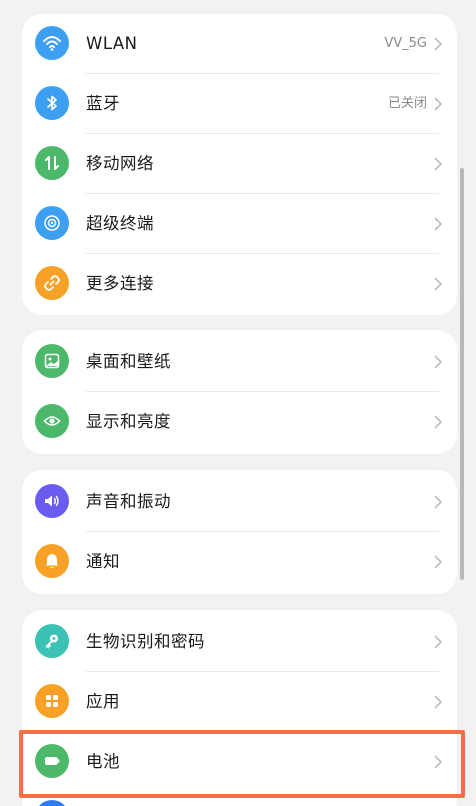  I want to click on settings-item-label: 应用, so click(103, 701).